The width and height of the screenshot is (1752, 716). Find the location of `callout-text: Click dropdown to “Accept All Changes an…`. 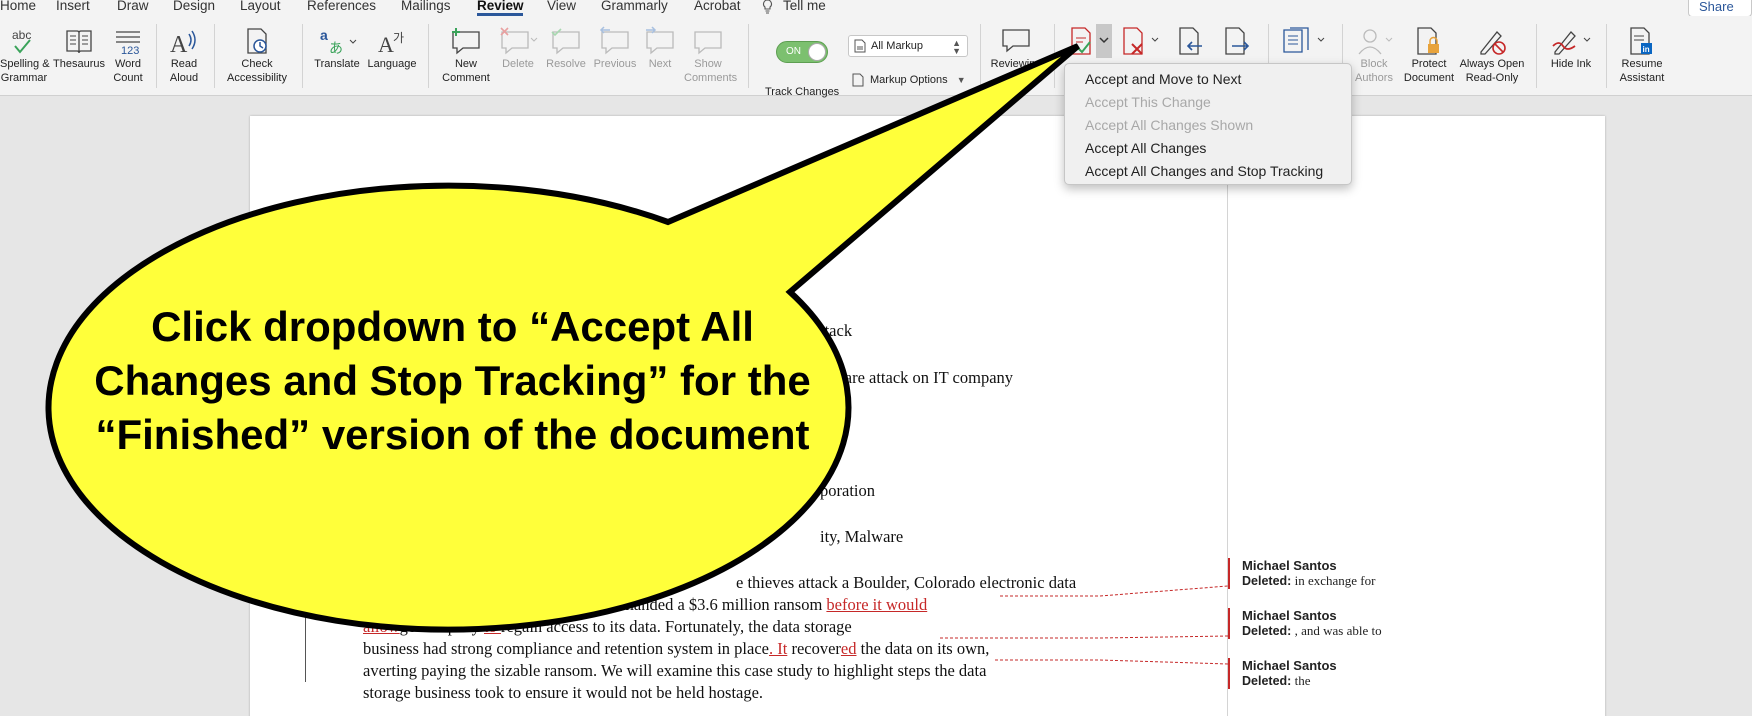

callout-text: Click dropdown to “Accept All Changes an… is located at coordinates (452, 380).